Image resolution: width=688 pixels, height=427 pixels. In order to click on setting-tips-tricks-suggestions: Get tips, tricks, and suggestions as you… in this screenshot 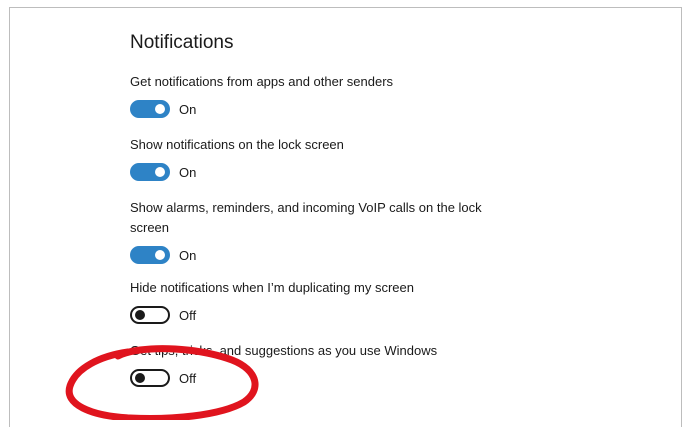, I will do `click(315, 364)`.